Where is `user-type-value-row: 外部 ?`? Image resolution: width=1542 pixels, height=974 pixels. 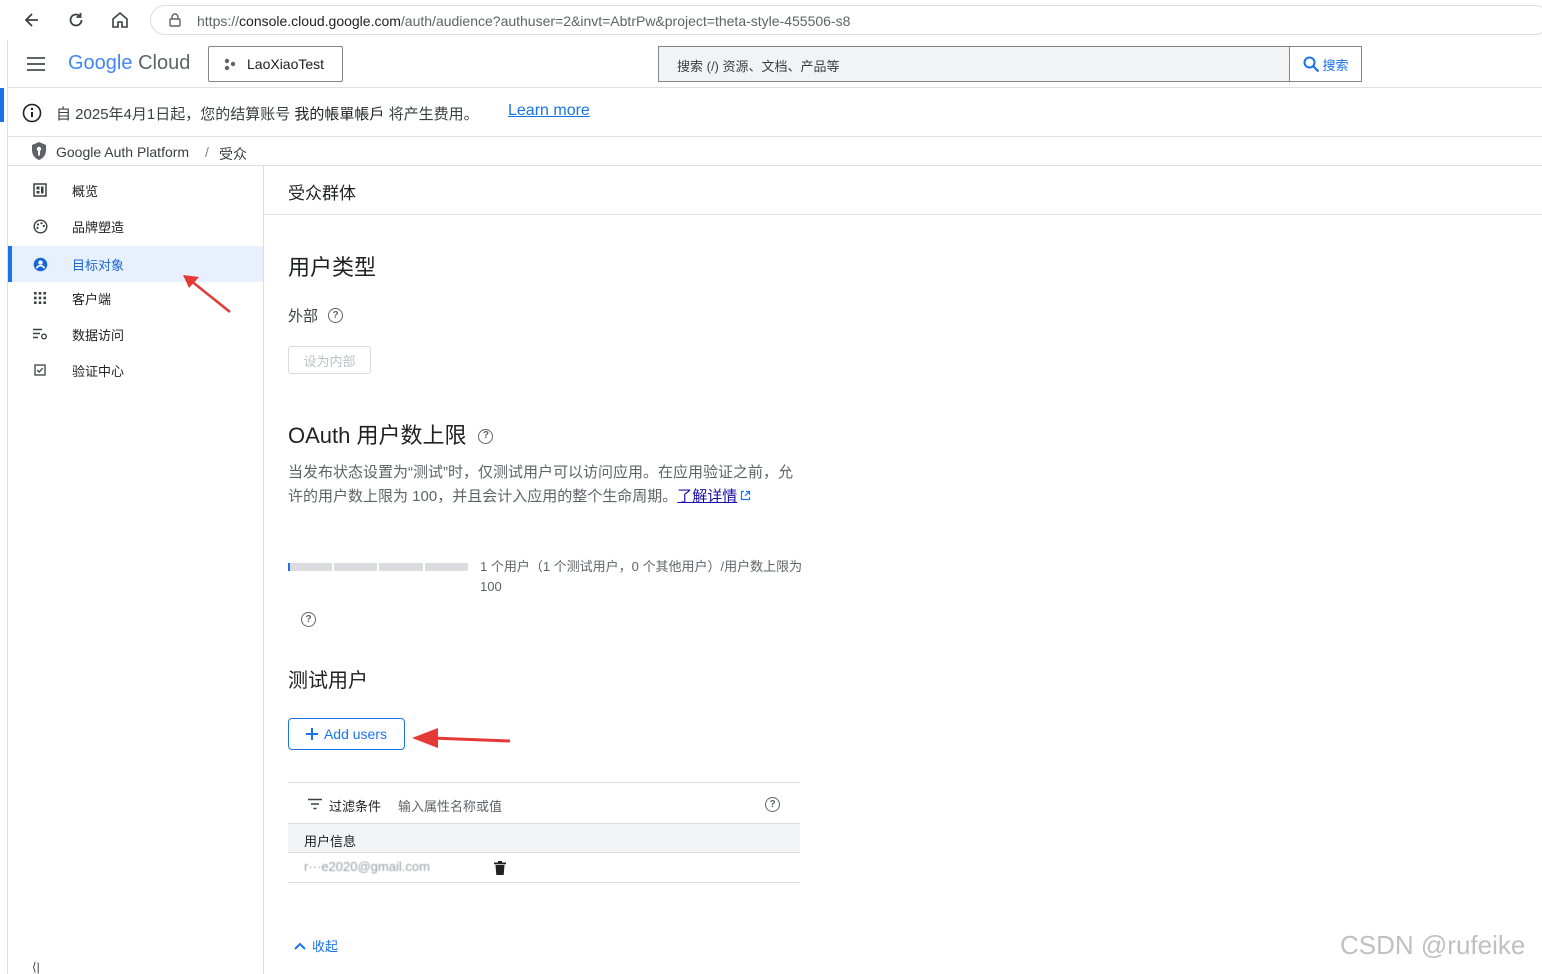
user-type-value-row: 外部 ? is located at coordinates (316, 315).